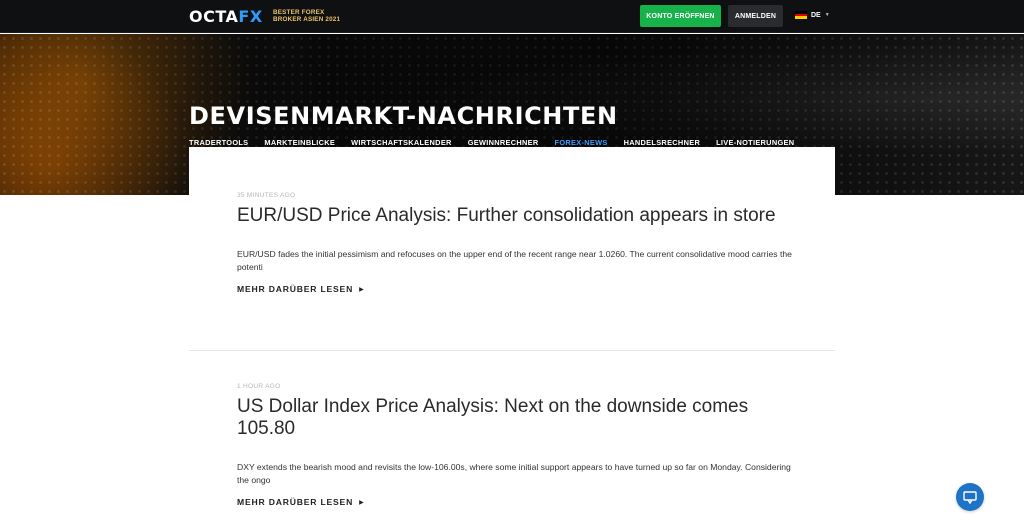 This screenshot has height=520, width=1024. I want to click on page-title: DEVISENMARKT-NACHRICHTEN, so click(403, 116).